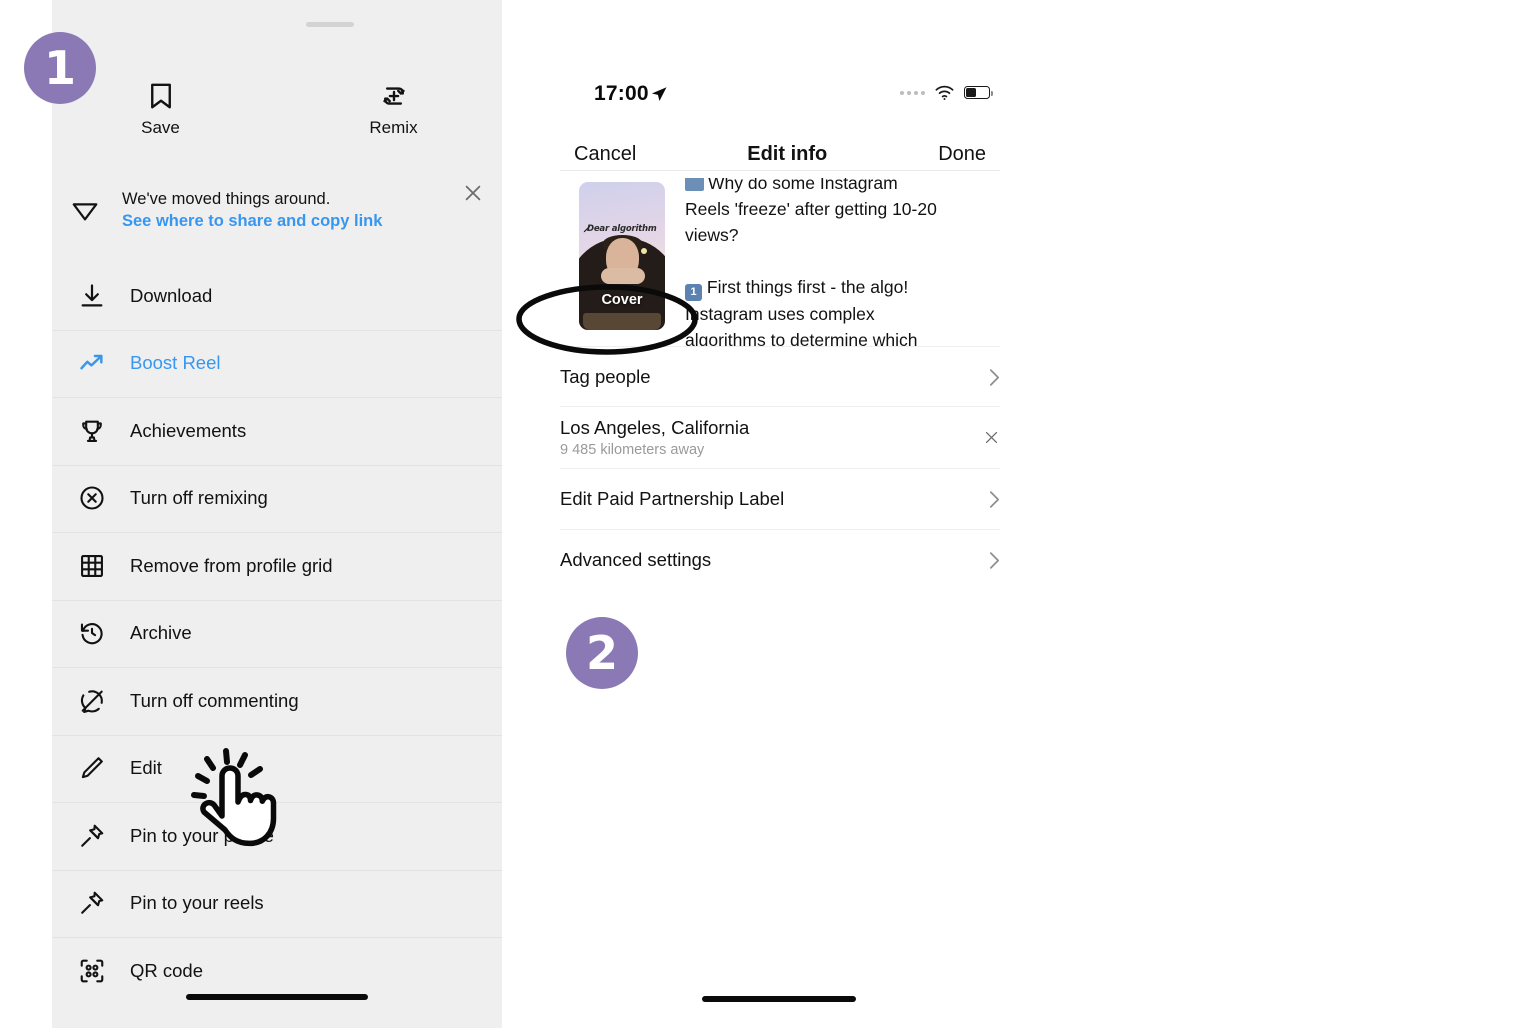  Describe the element at coordinates (171, 295) in the screenshot. I see `menu-label: Download` at that location.